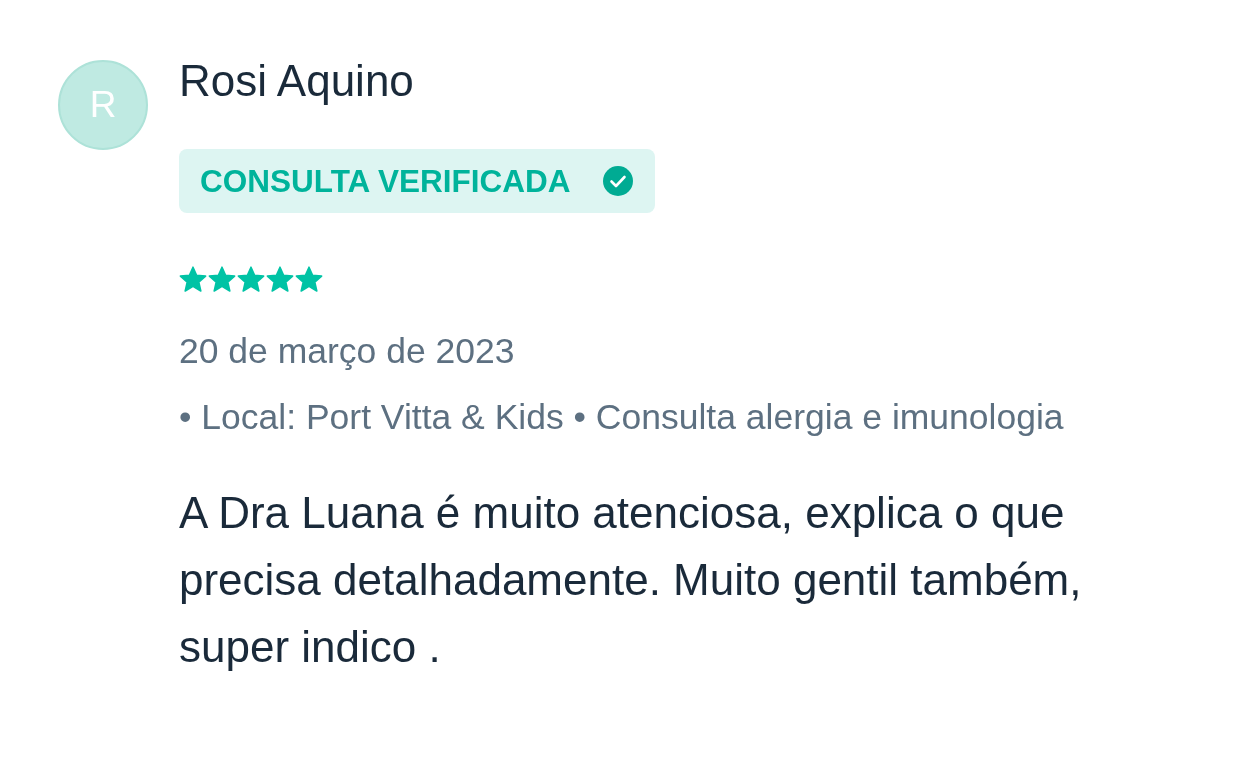 Image resolution: width=1234 pixels, height=769 pixels. What do you see at coordinates (618, 181) in the screenshot?
I see `check-circle-icon` at bounding box center [618, 181].